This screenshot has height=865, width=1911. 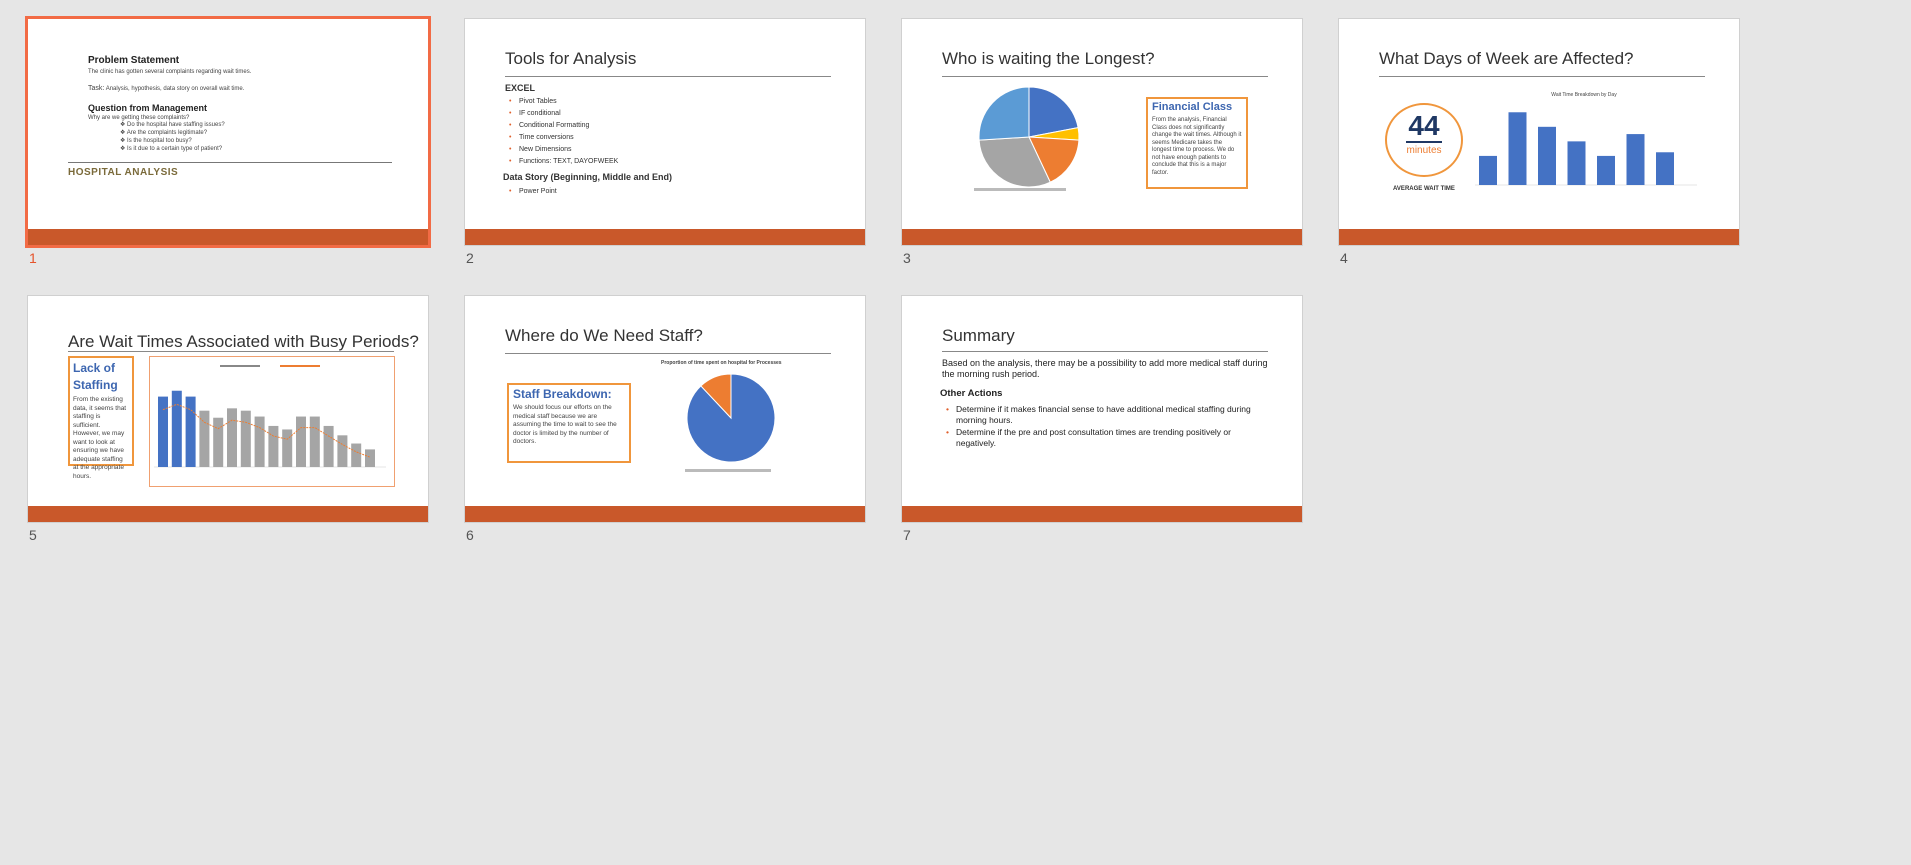 I want to click on busy-period-chart-frame, so click(x=272, y=421).